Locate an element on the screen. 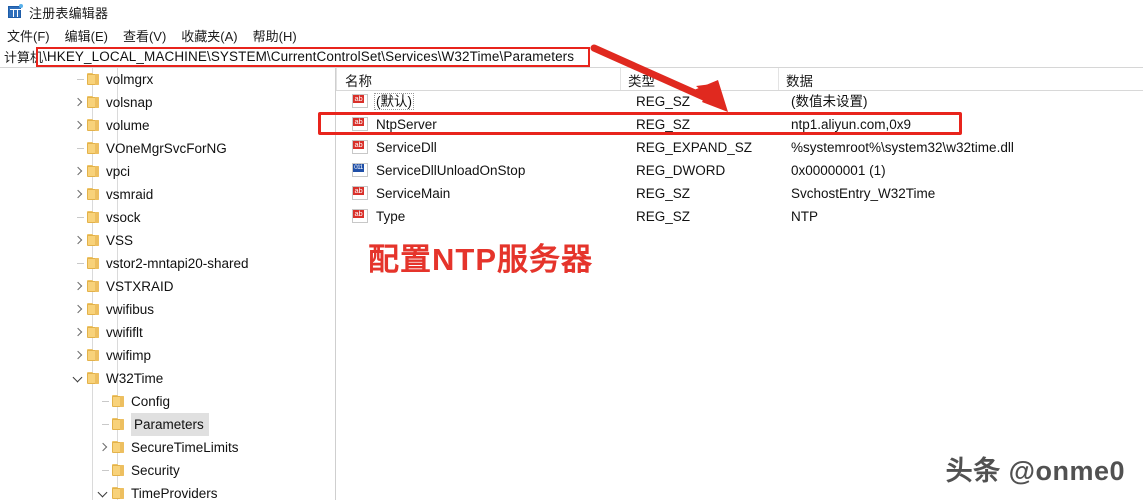 This screenshot has height=500, width=1143. tree-item-parameters: Parameters is located at coordinates (165, 424).